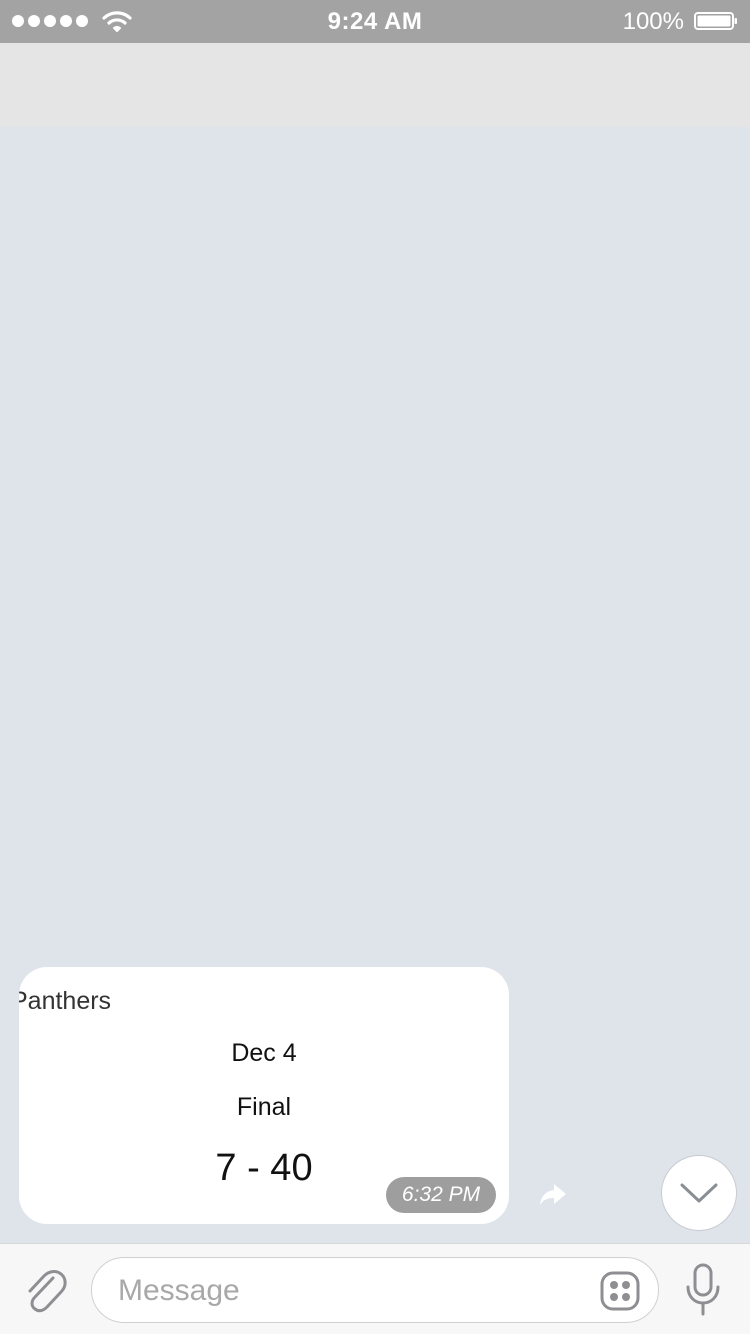  Describe the element at coordinates (375, 85) in the screenshot. I see `chat-header` at that location.